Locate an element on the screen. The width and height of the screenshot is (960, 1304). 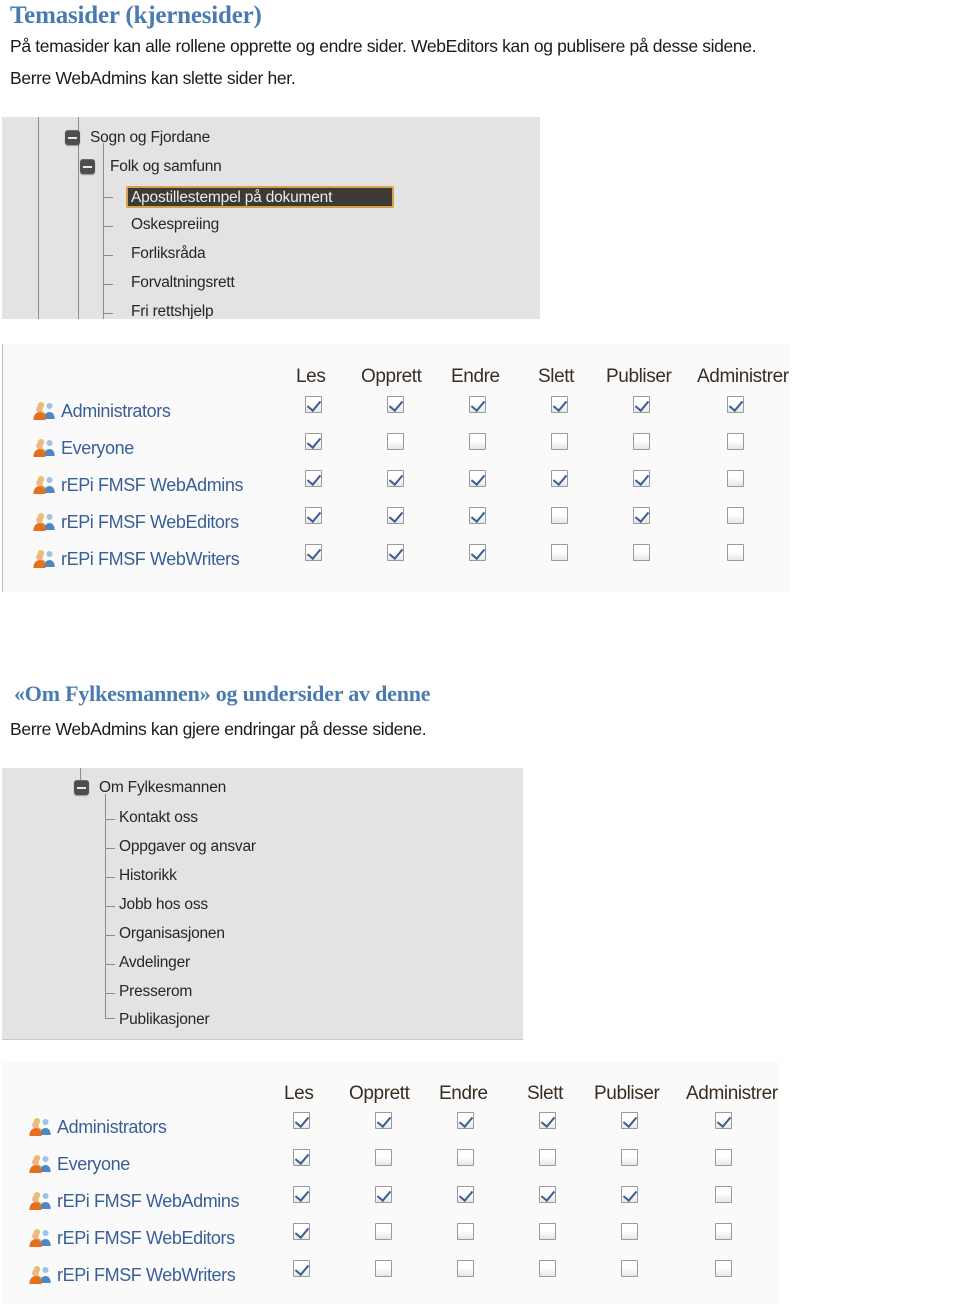
tree-node-avdelinger: Avdelinger is located at coordinates (154, 963).